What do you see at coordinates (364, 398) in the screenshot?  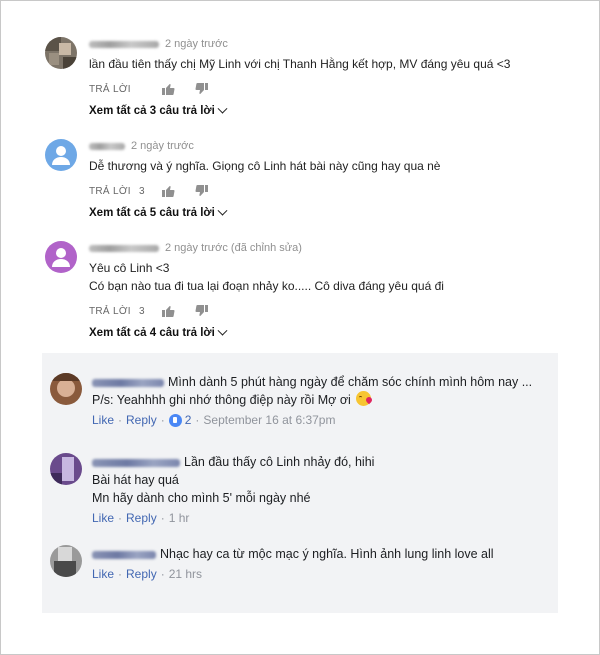 I see `kiss-emoji-icon` at bounding box center [364, 398].